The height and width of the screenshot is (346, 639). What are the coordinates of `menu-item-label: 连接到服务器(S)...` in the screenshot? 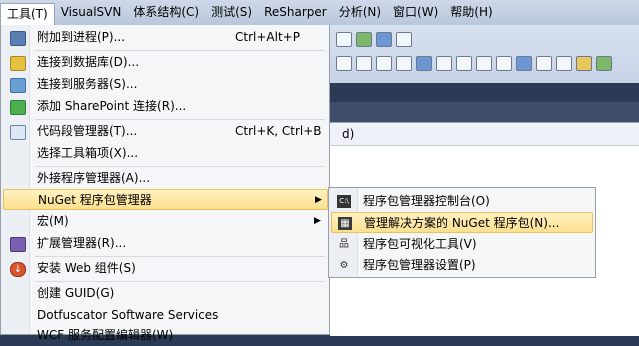 It's located at (87, 84).